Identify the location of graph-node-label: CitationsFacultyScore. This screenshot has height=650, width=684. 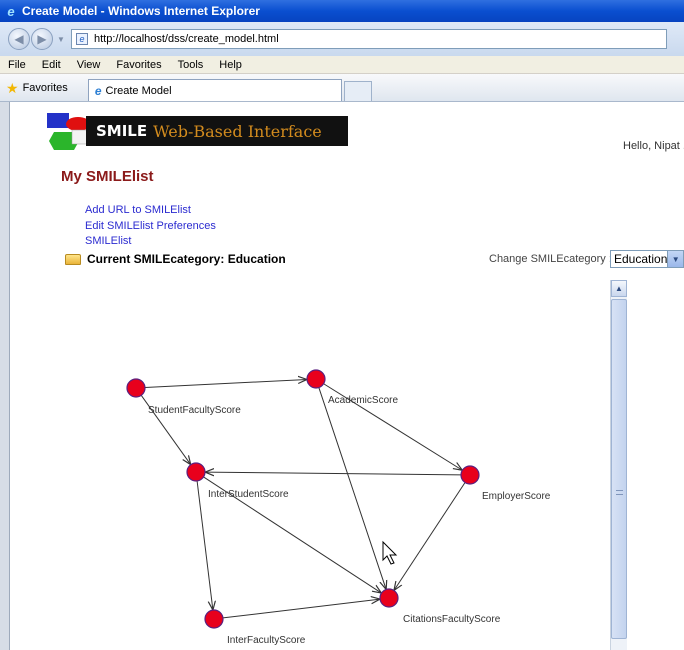
(452, 619).